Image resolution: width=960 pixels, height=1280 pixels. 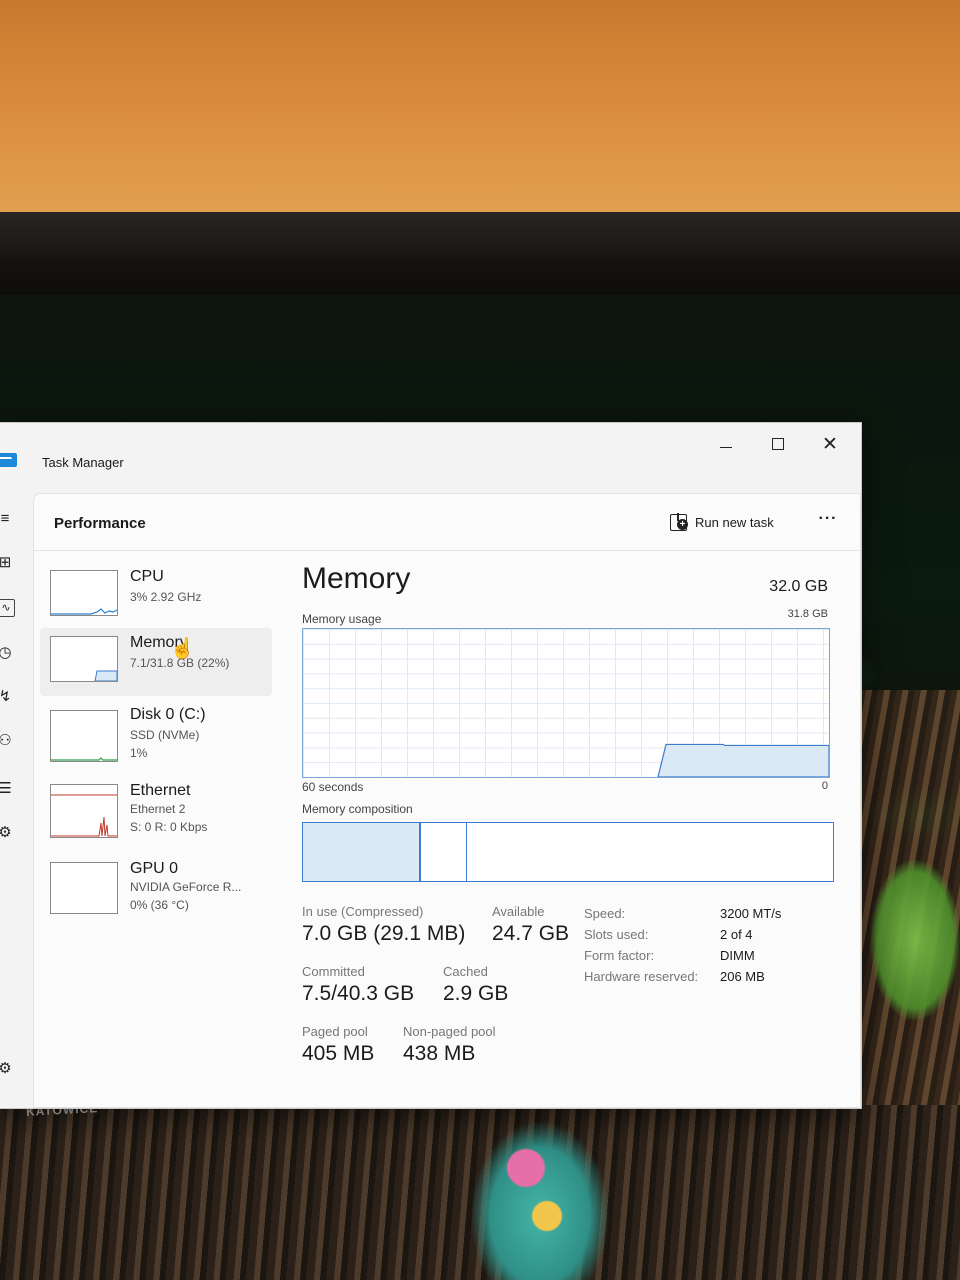 What do you see at coordinates (139, 753) in the screenshot?
I see `device-detail-secondary: 1%` at bounding box center [139, 753].